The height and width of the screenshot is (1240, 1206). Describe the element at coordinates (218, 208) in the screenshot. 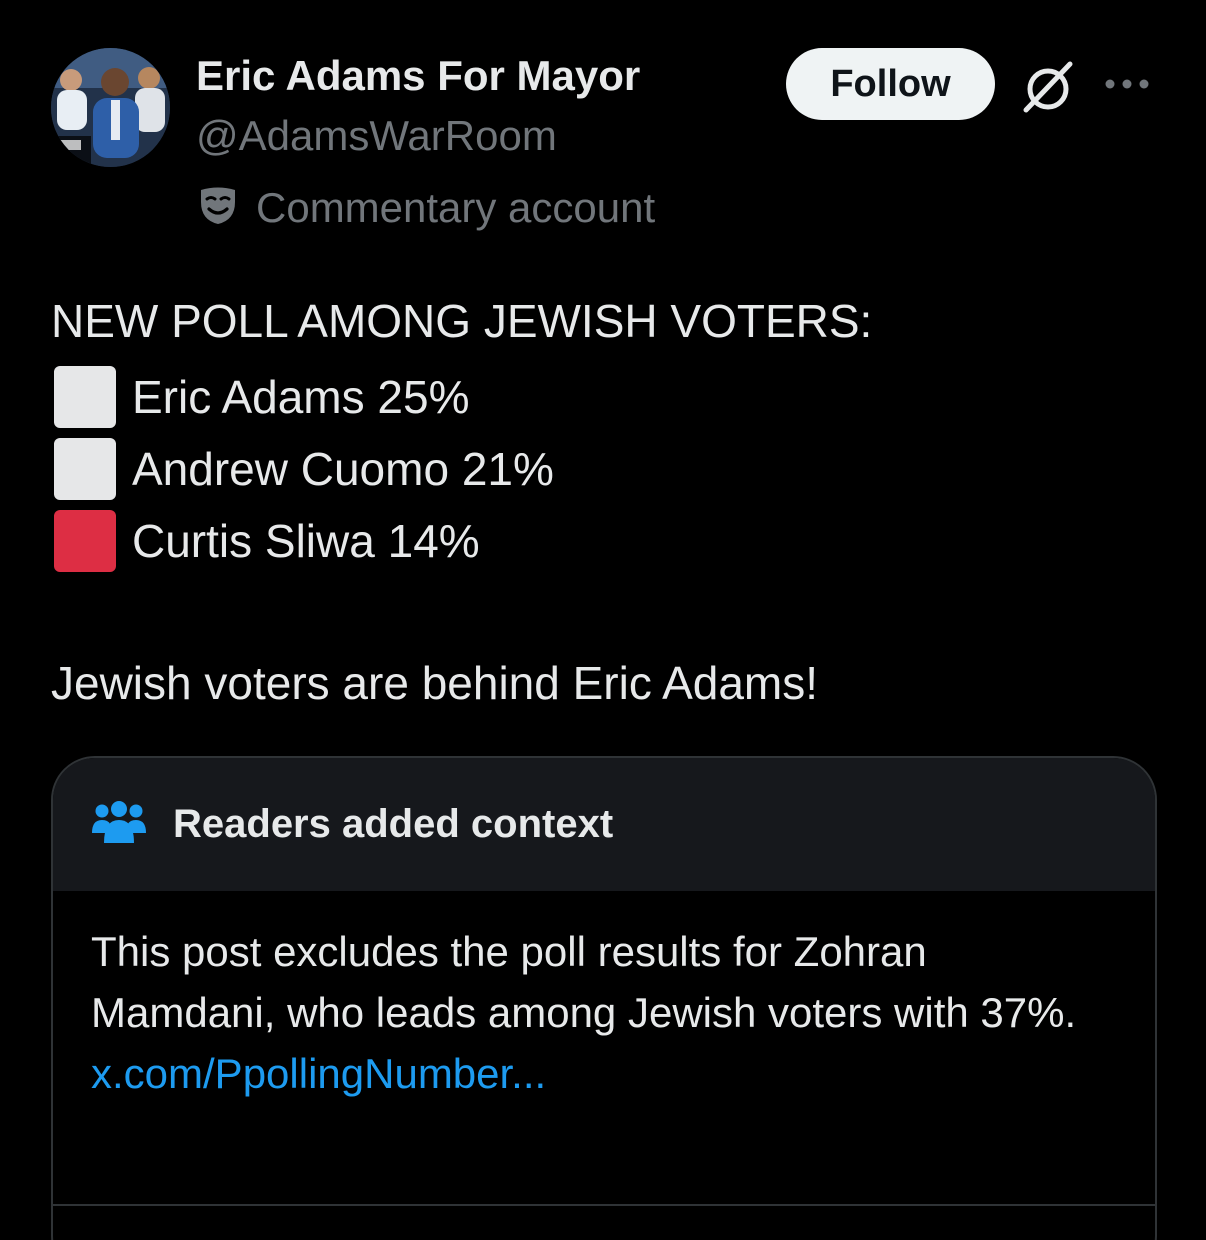

I see `theater-mask-icon` at that location.